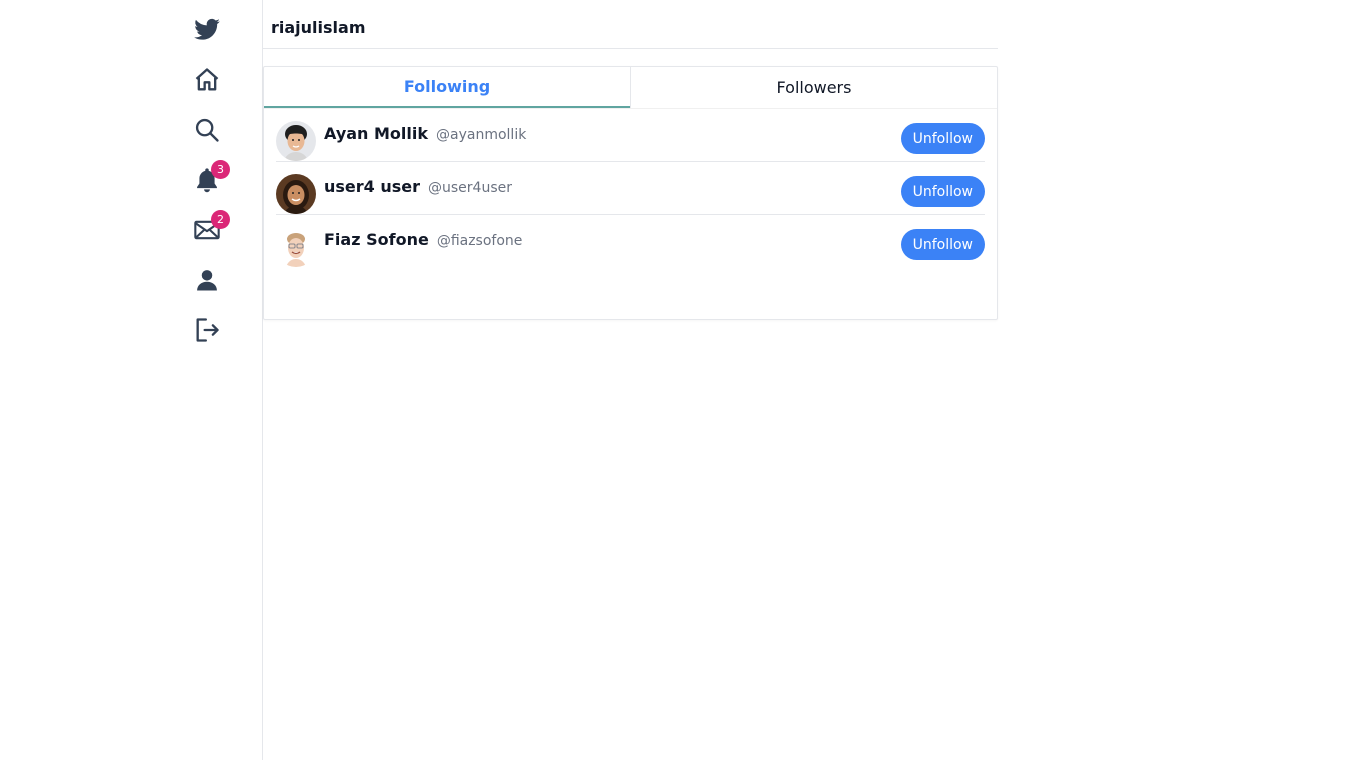 Image resolution: width=1366 pixels, height=768 pixels. Describe the element at coordinates (630, 241) in the screenshot. I see `list-item: Fiaz Sofone @fiazsofone Unfollow` at that location.